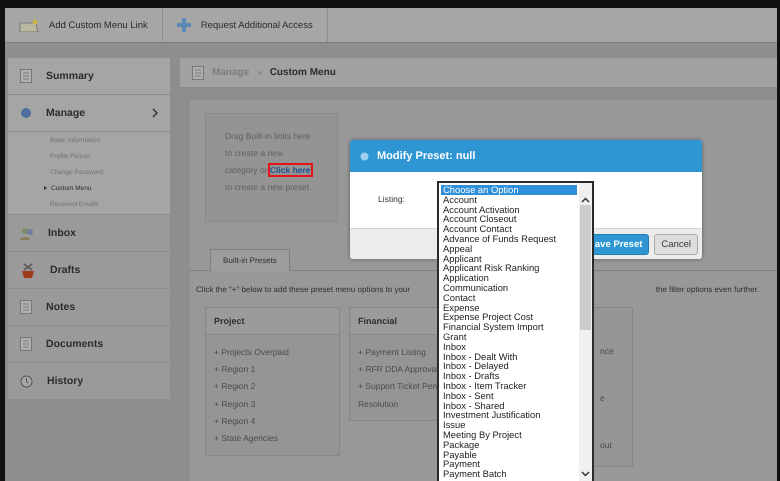  Describe the element at coordinates (510, 297) in the screenshot. I see `dropdown-option: Contact` at that location.